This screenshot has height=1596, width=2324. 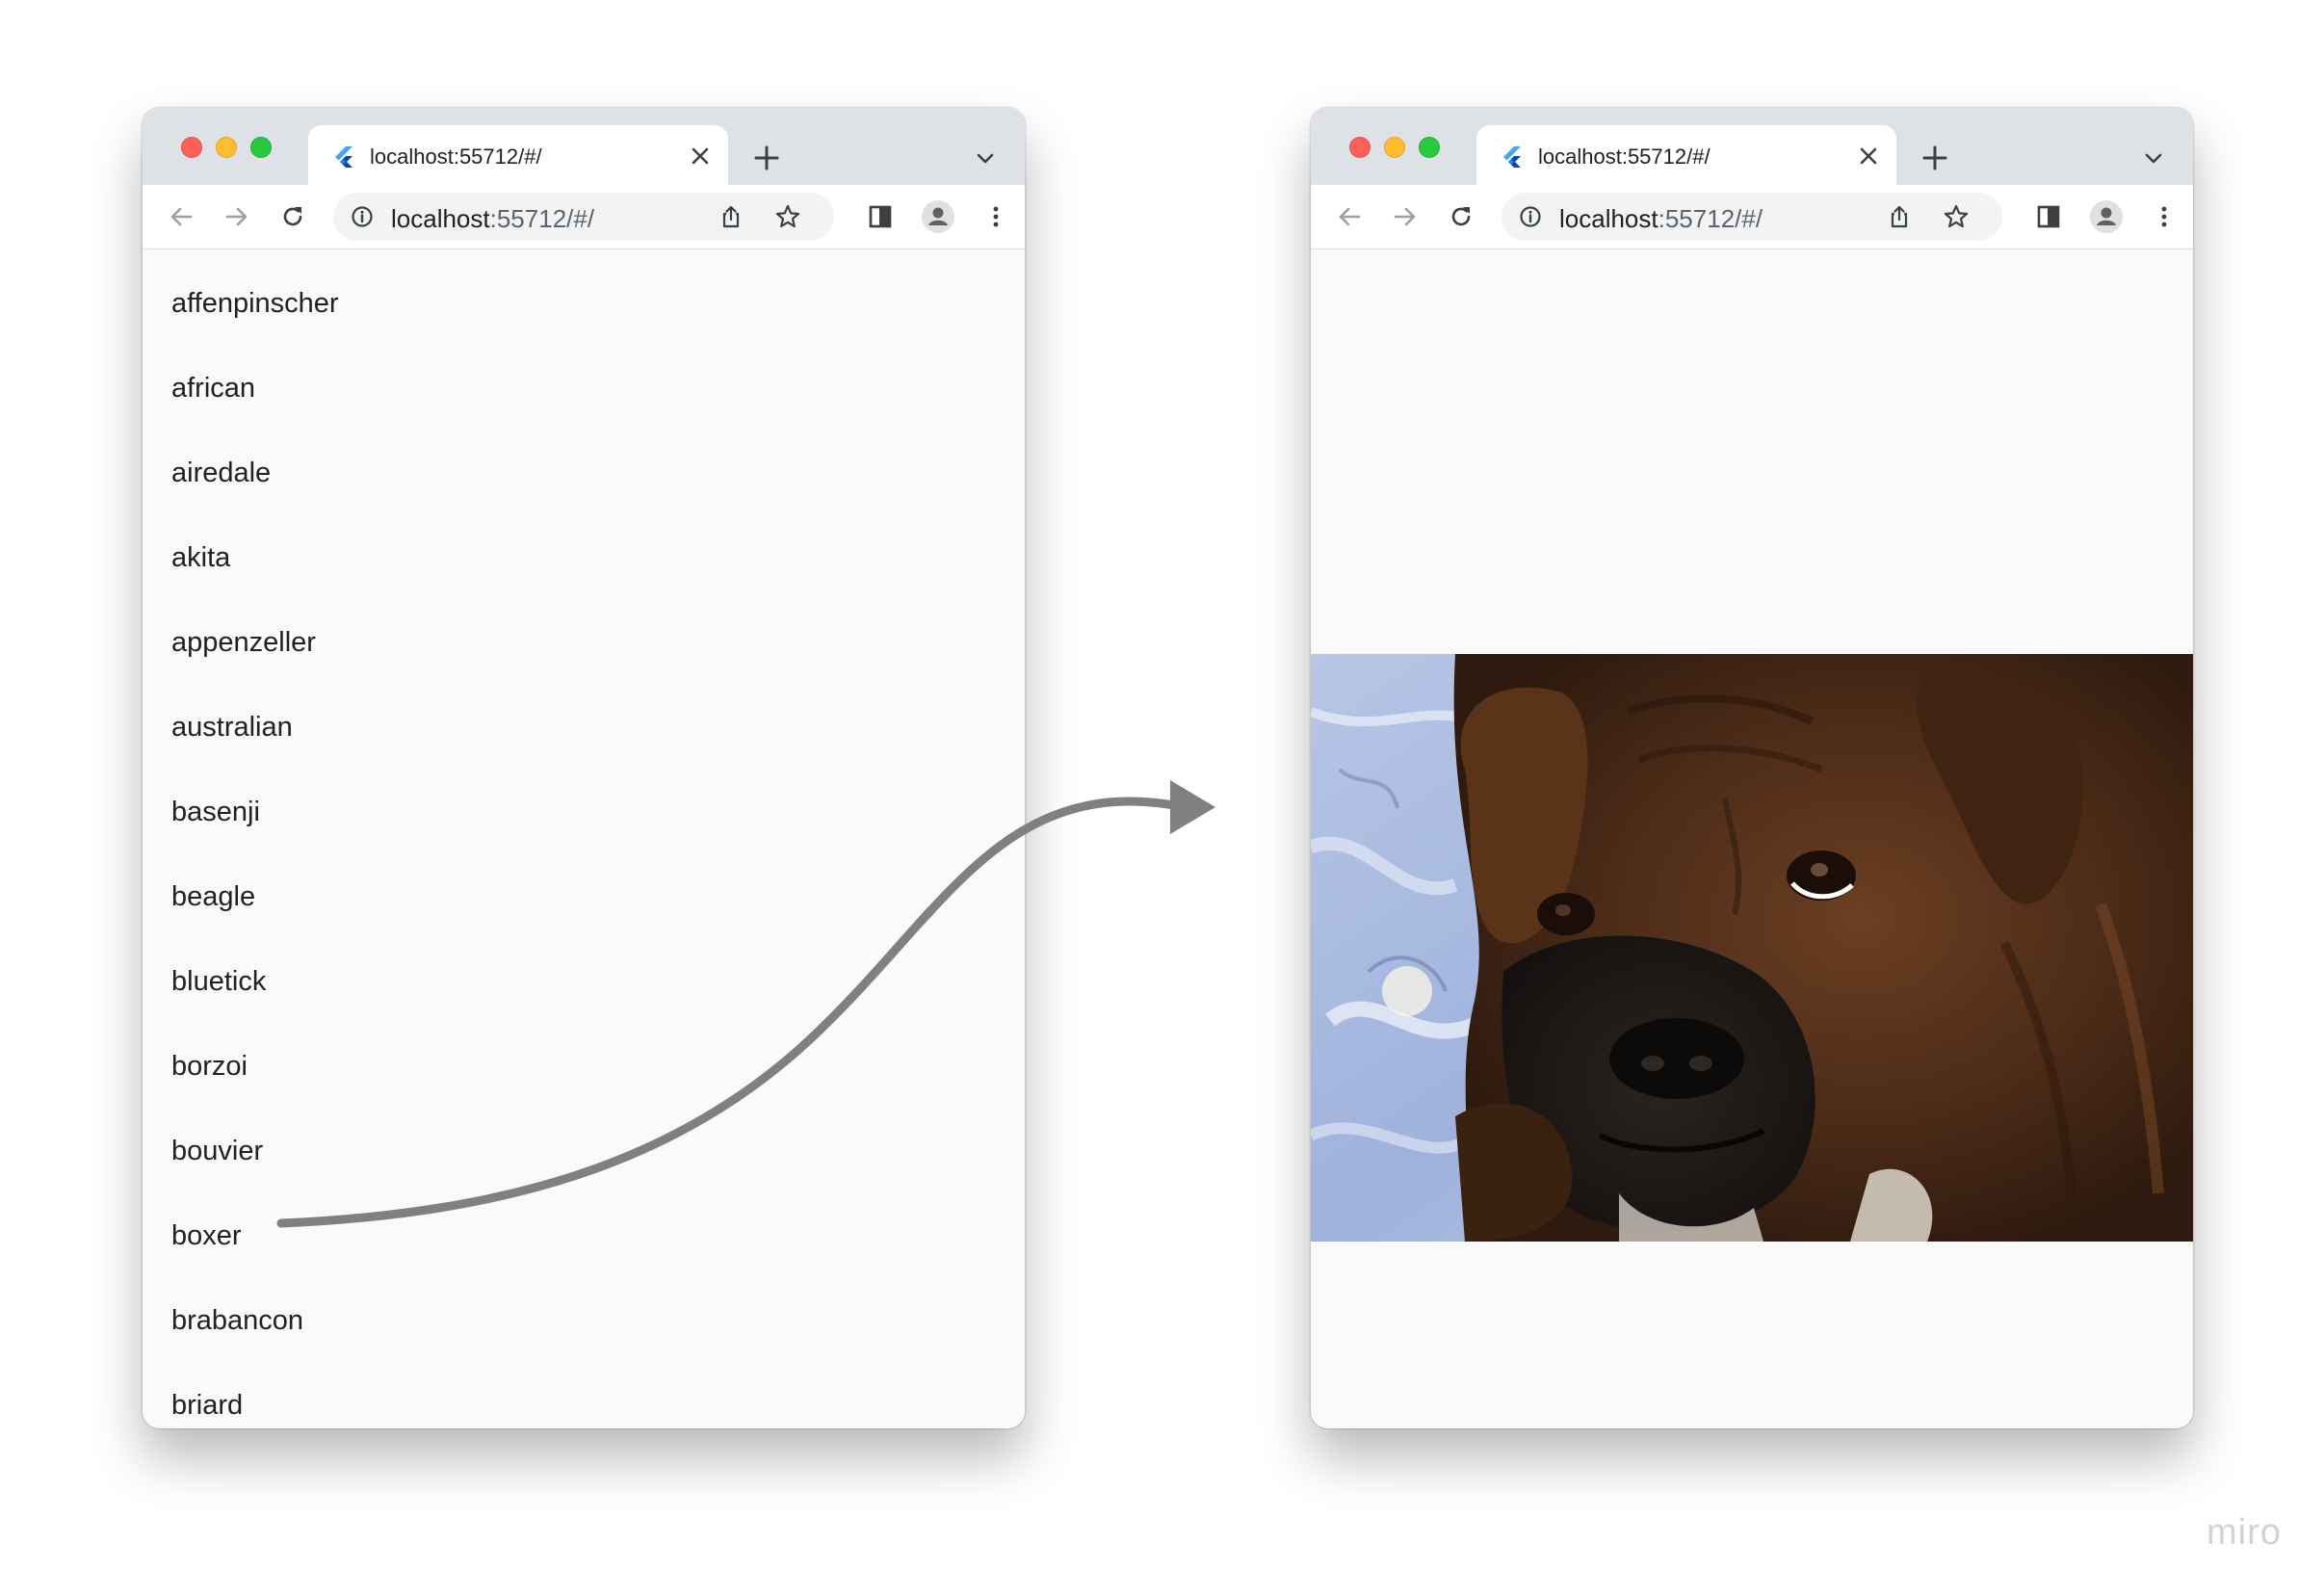 I want to click on breed-list-item: beagle, so click(x=213, y=896).